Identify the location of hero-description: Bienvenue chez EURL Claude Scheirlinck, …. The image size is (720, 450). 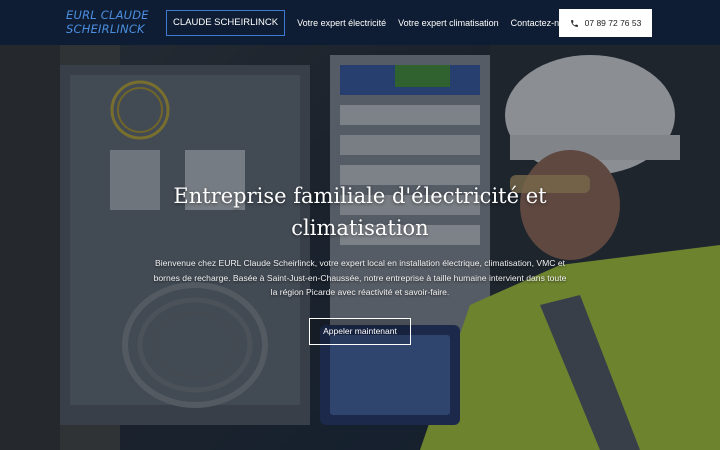
(360, 277).